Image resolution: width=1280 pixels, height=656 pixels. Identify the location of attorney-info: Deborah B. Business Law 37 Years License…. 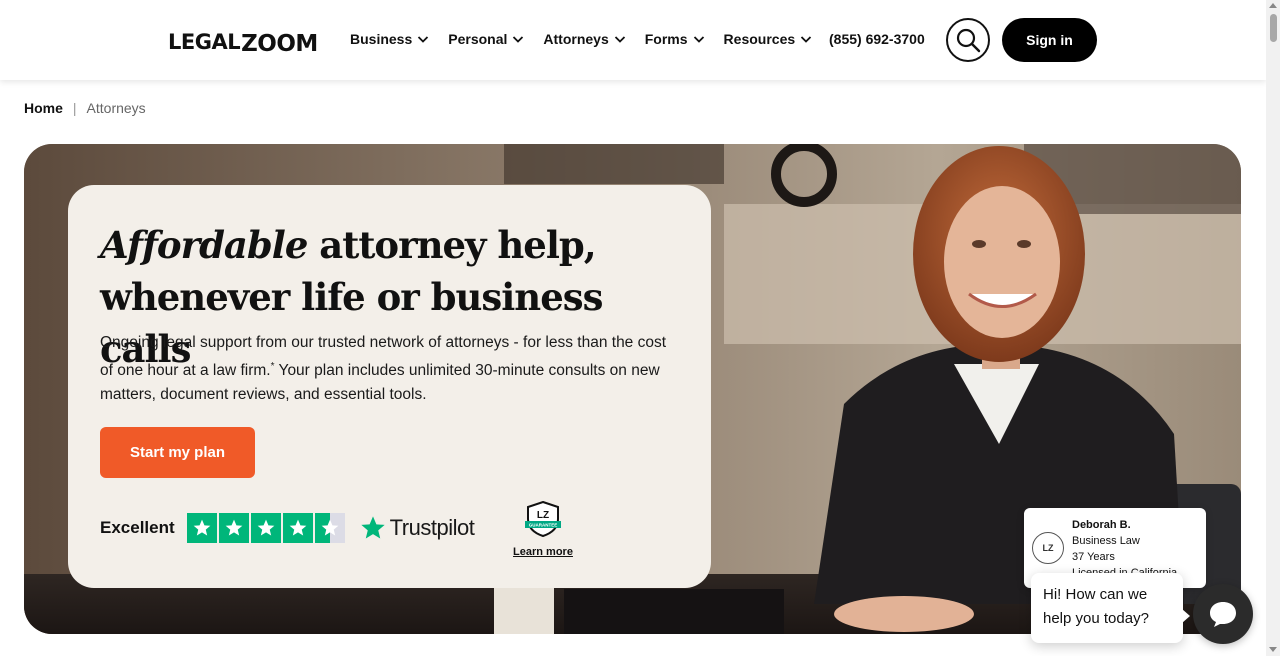
(1124, 549).